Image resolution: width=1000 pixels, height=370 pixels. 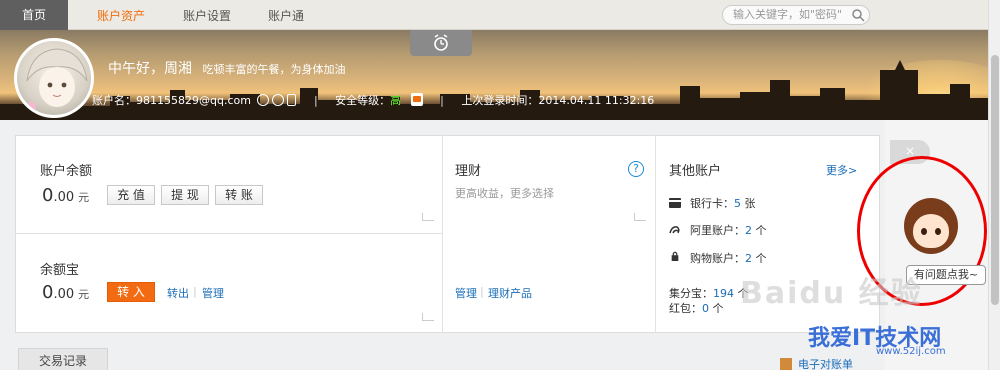 I want to click on transfer-in-button: 转 入, so click(x=131, y=292).